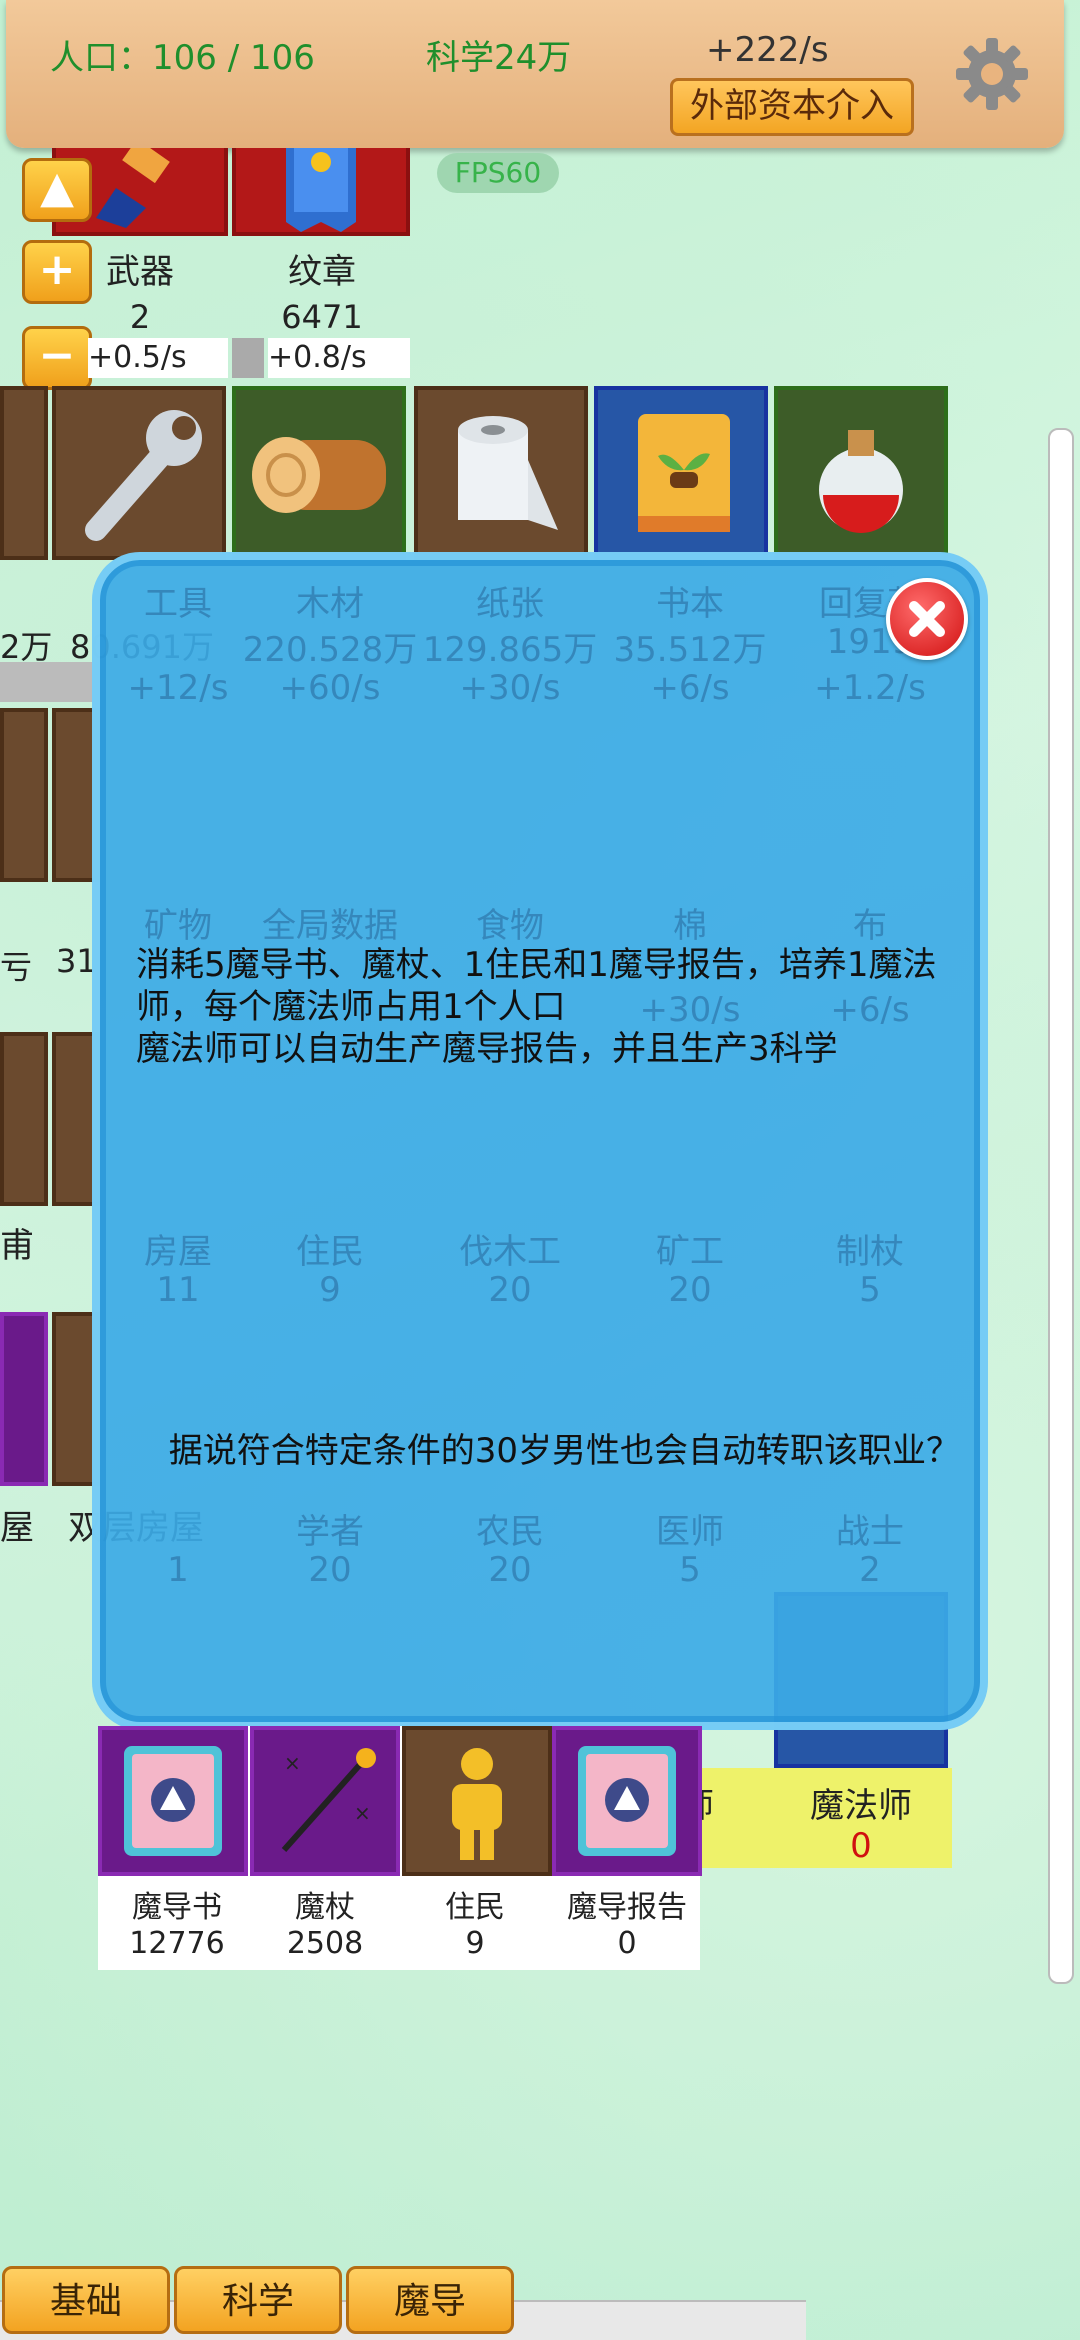  What do you see at coordinates (330, 1290) in the screenshot?
I see `faded-value: 9` at bounding box center [330, 1290].